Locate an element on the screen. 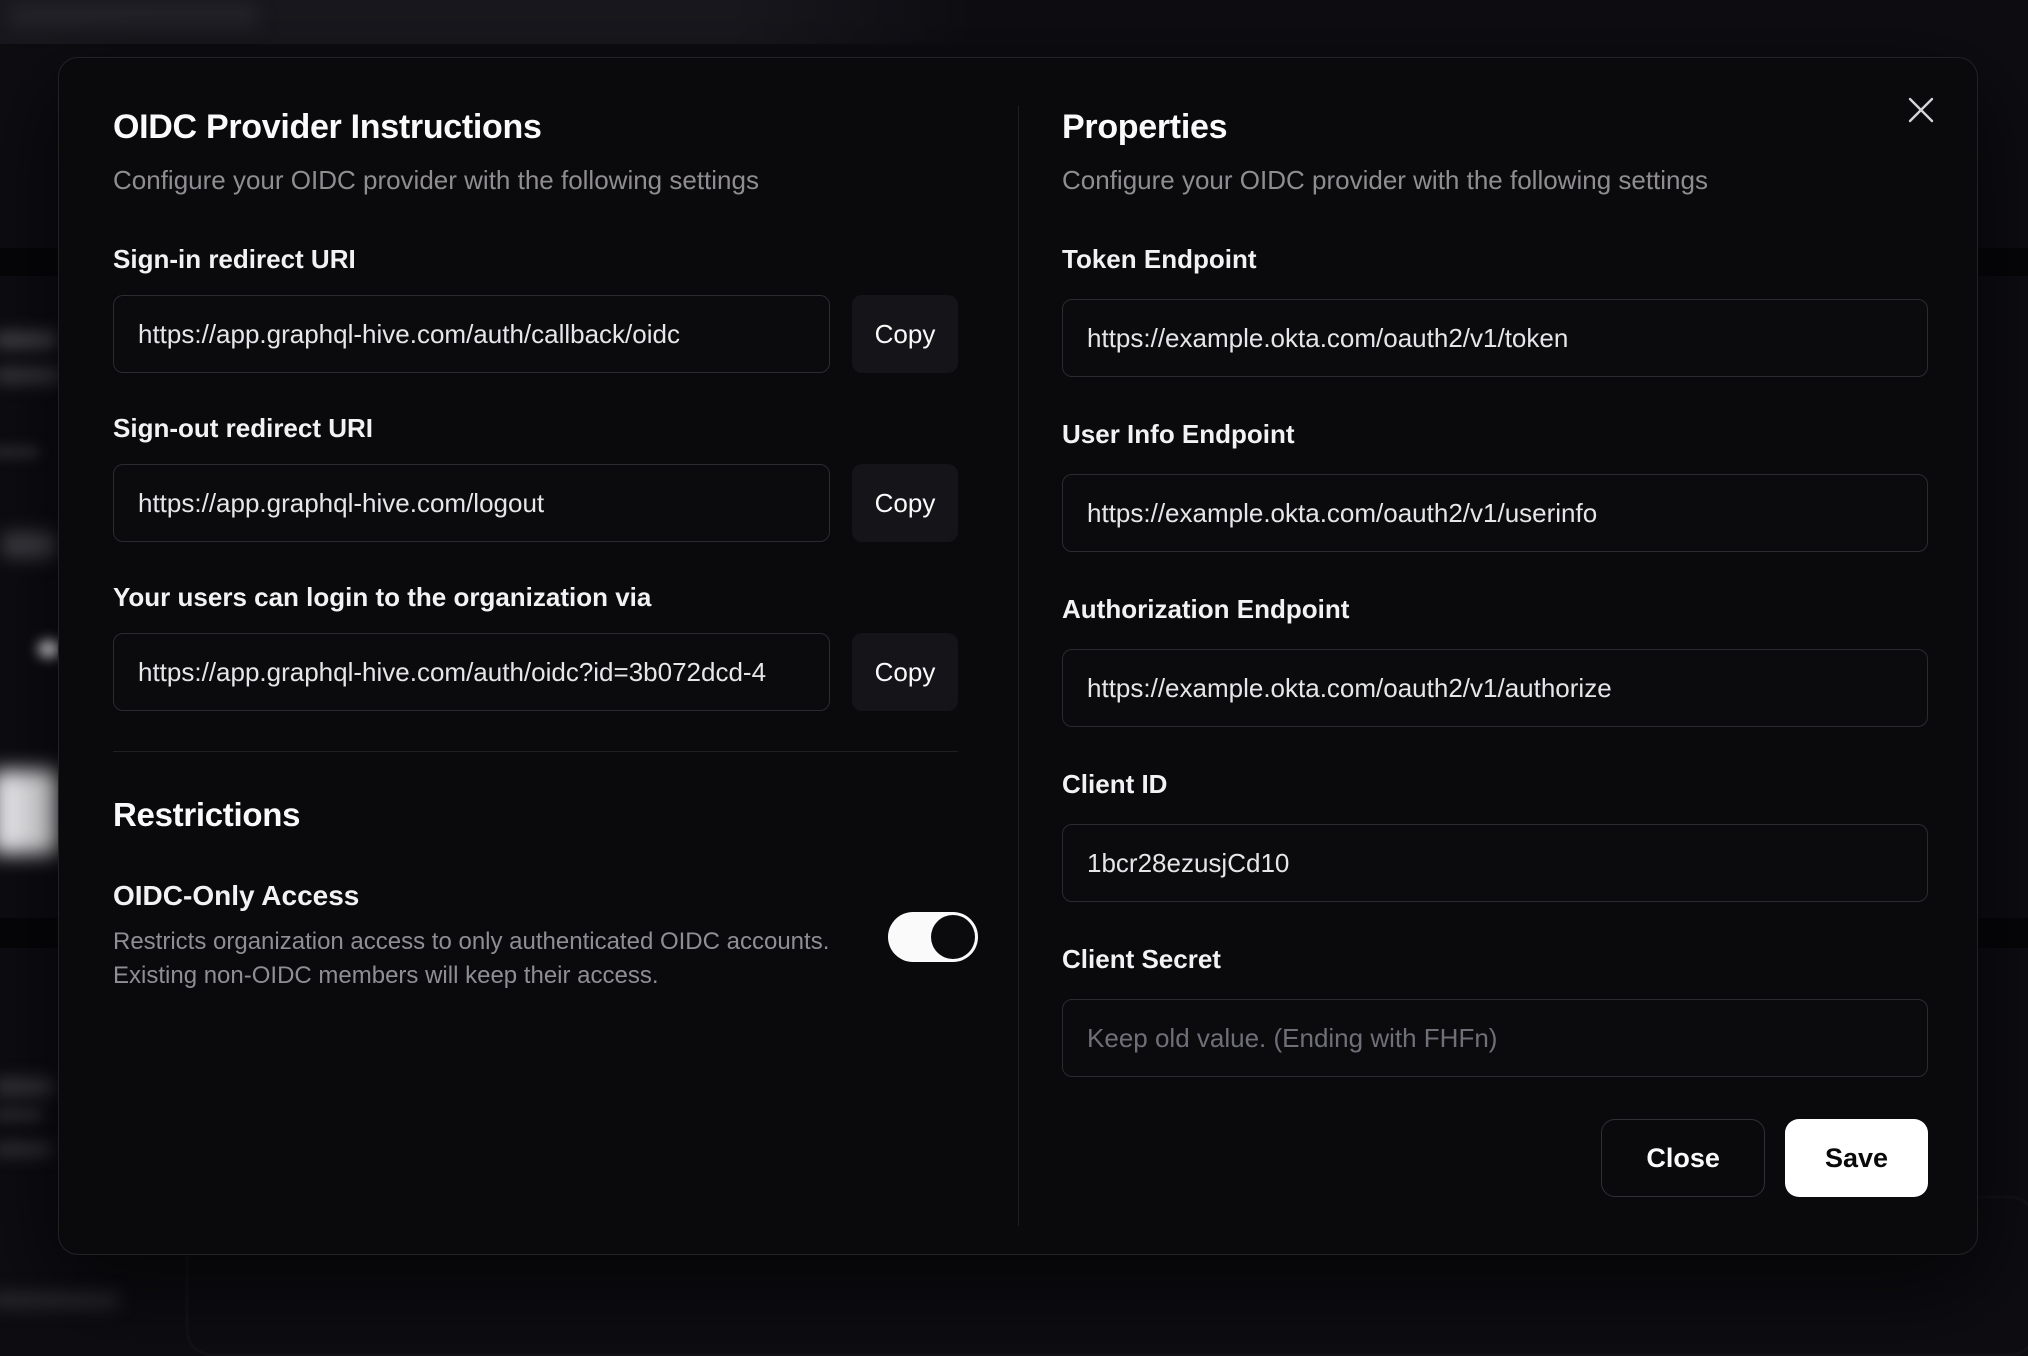 This screenshot has width=2028, height=1356. authorization-endpoint-label: Authorization Endpoint is located at coordinates (1206, 609).